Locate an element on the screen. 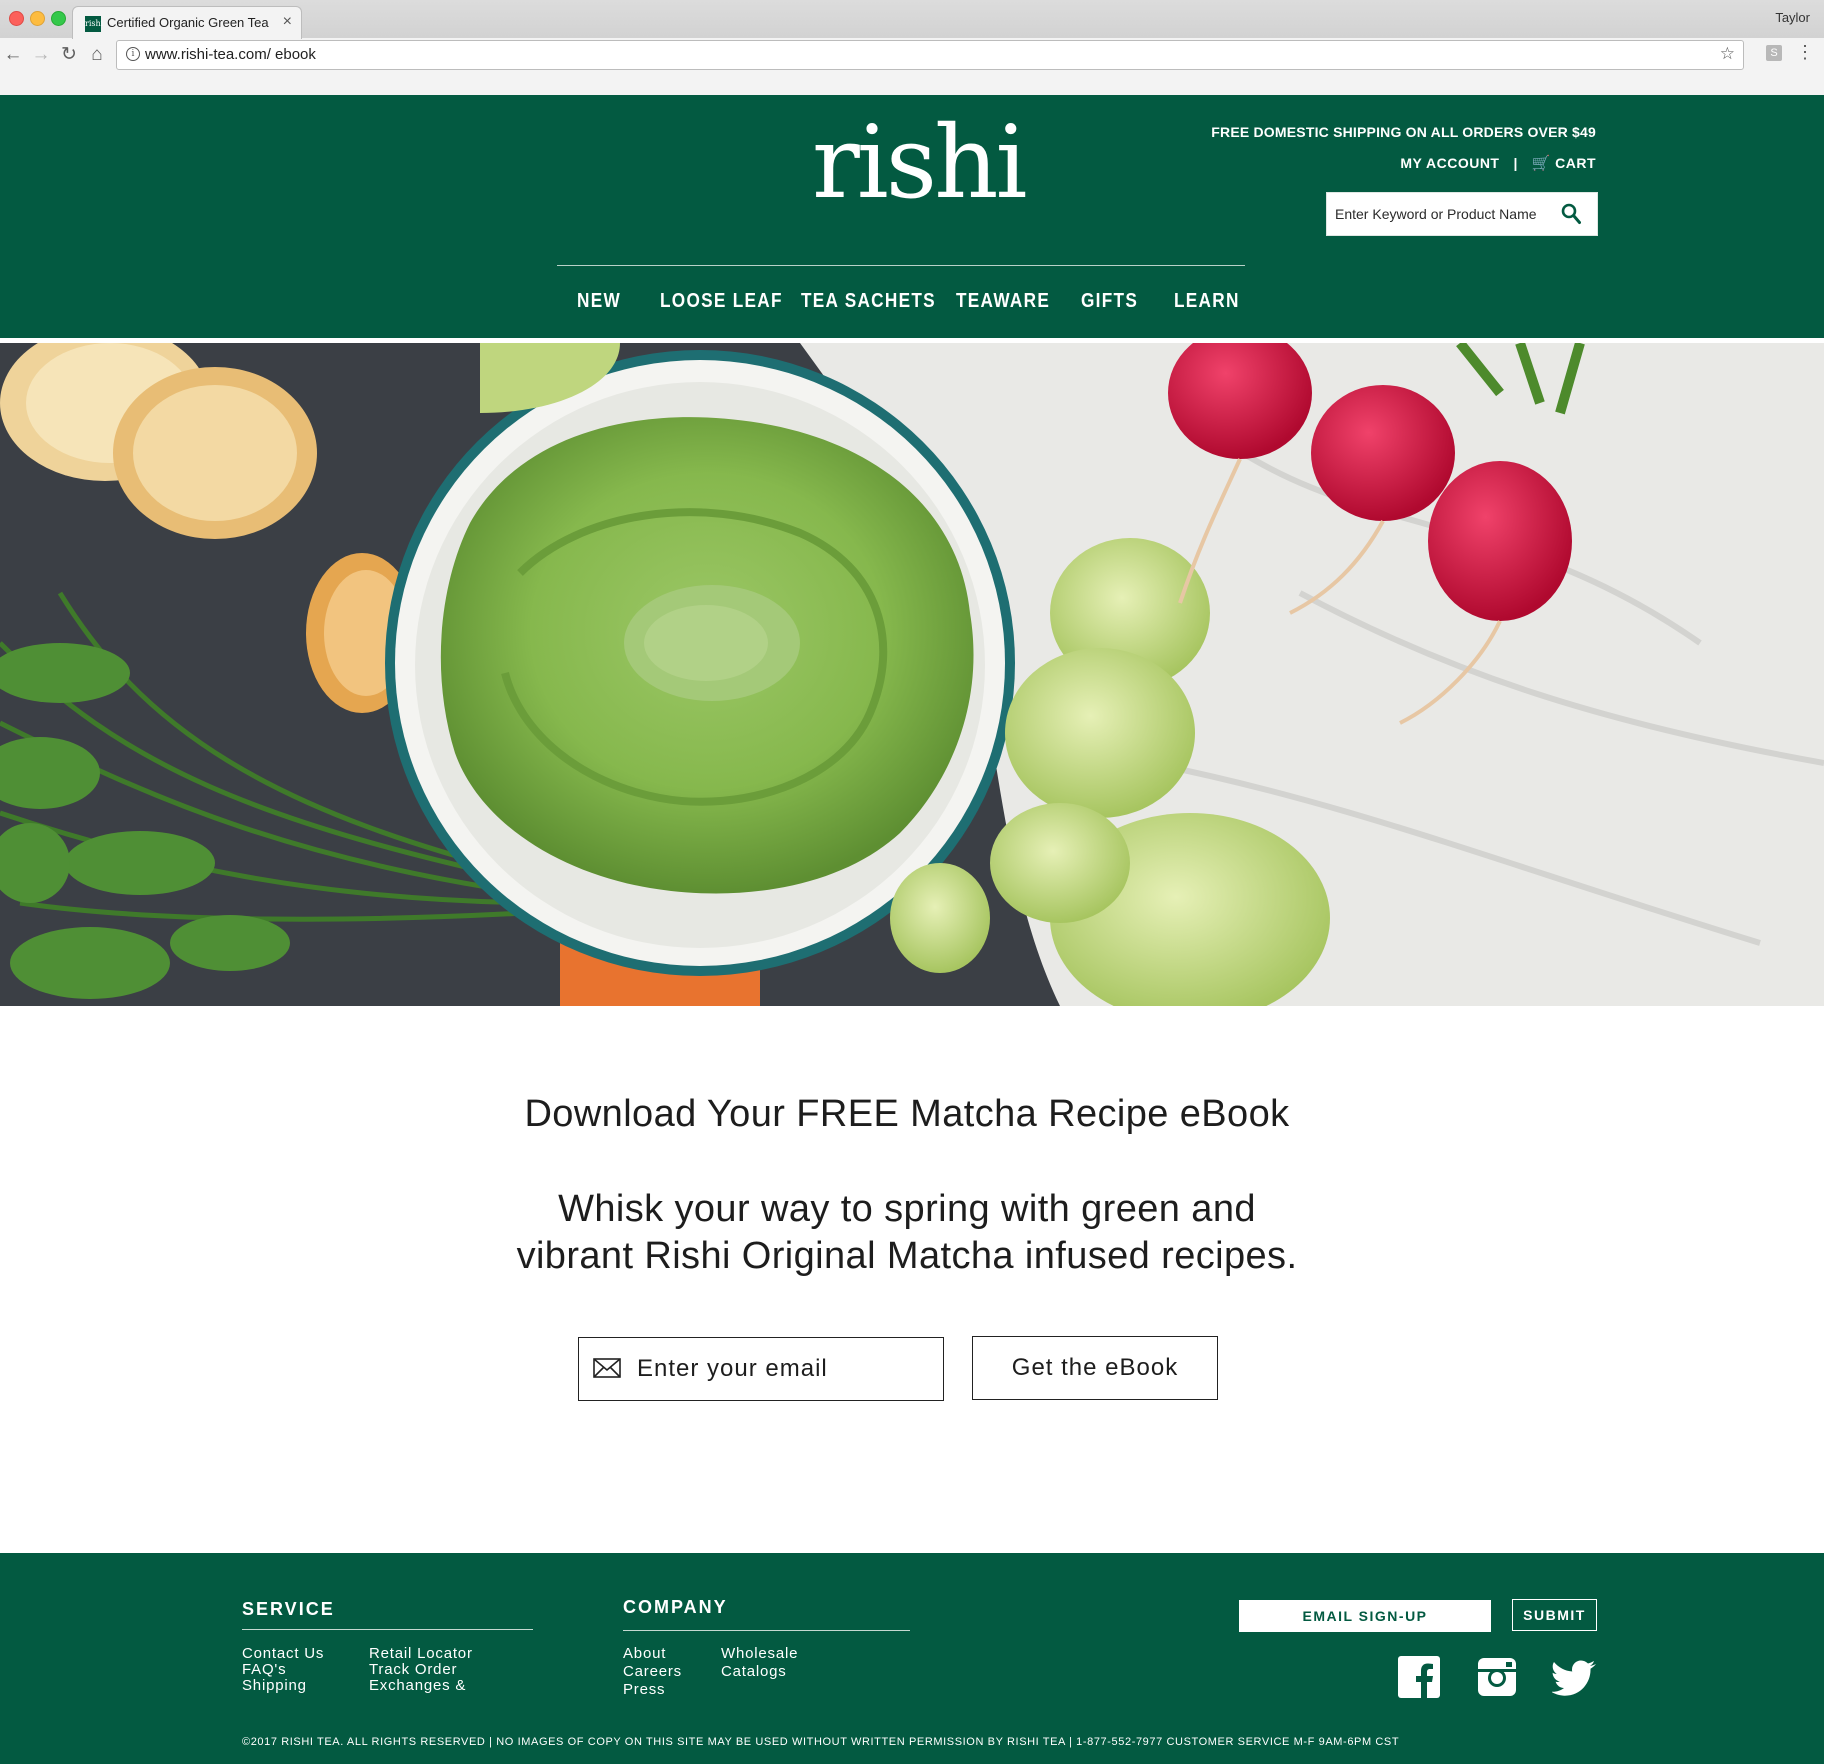  cart-link: 🛒 CART is located at coordinates (1564, 163).